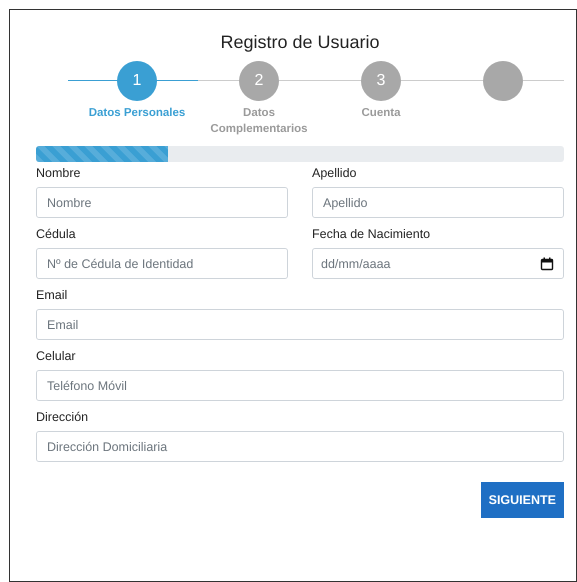  What do you see at coordinates (56, 356) in the screenshot?
I see `field-label: Celular` at bounding box center [56, 356].